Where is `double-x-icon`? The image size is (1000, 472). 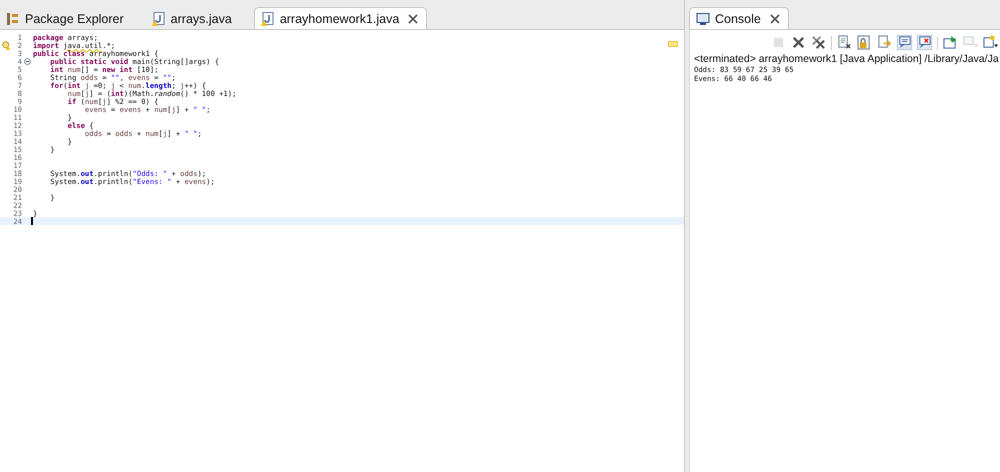 double-x-icon is located at coordinates (818, 42).